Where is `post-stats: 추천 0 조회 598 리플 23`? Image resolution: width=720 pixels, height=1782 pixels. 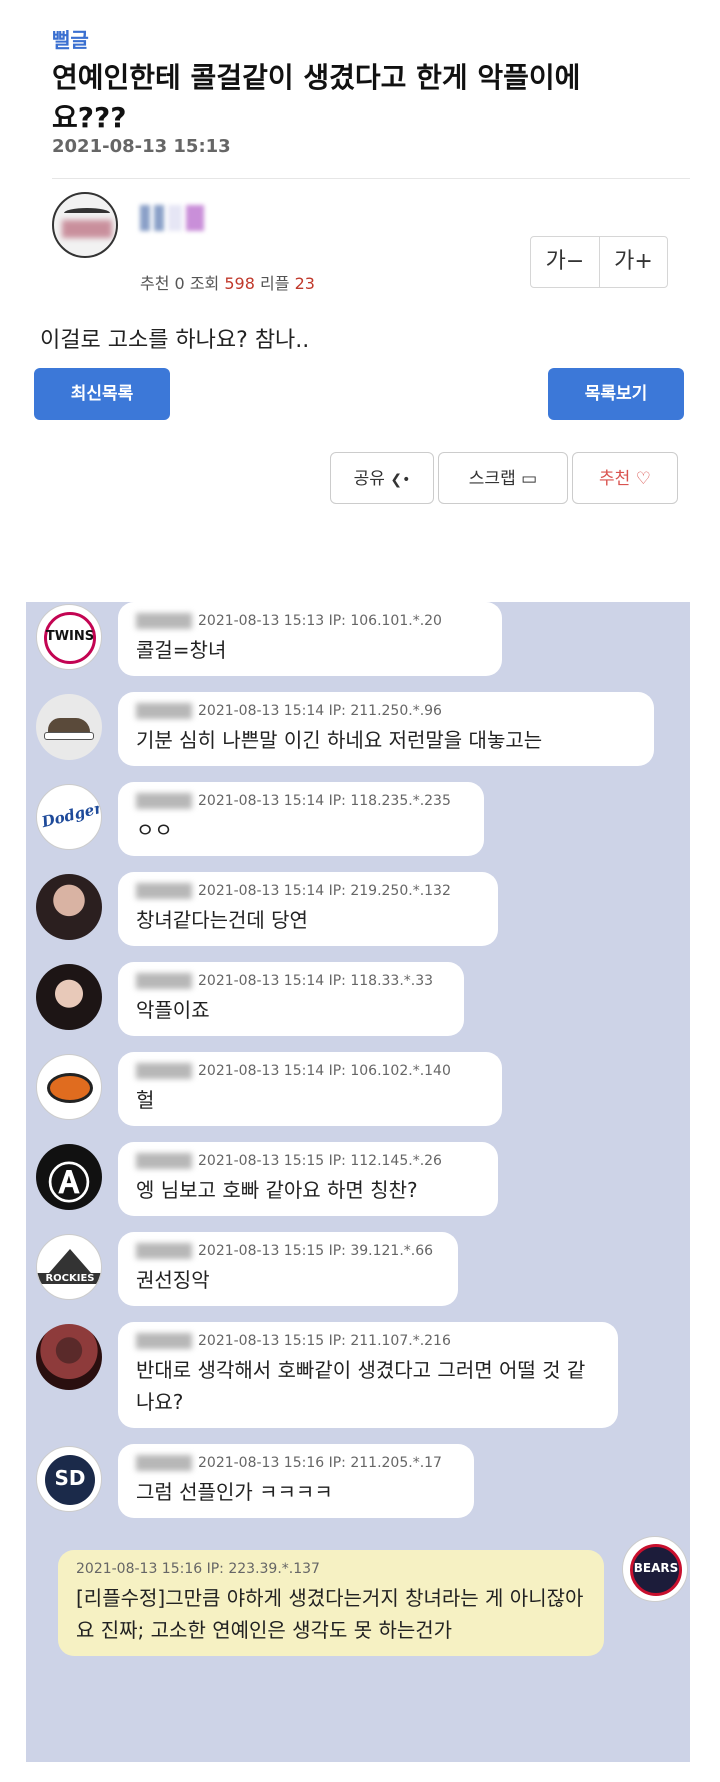
post-stats: 추천 0 조회 598 리플 23 is located at coordinates (227, 282).